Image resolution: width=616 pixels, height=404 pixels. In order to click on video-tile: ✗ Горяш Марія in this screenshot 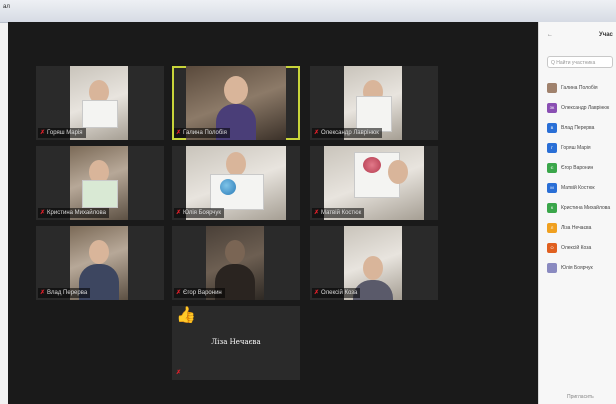, I will do `click(100, 103)`.